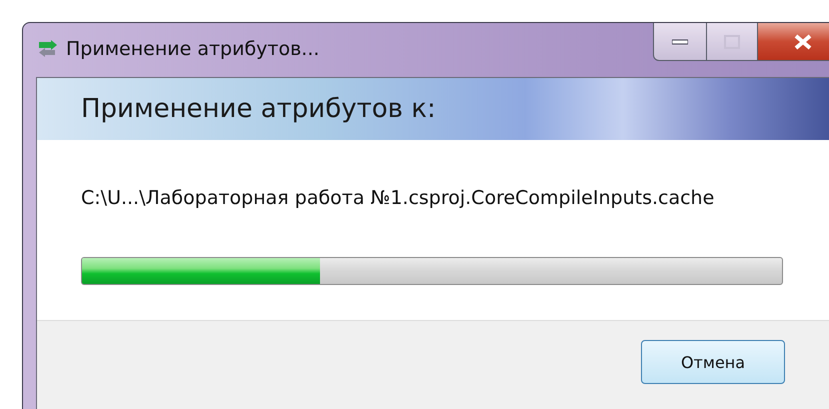  Describe the element at coordinates (258, 109) in the screenshot. I see `dialog-heading: Применение атрибутов к:` at that location.